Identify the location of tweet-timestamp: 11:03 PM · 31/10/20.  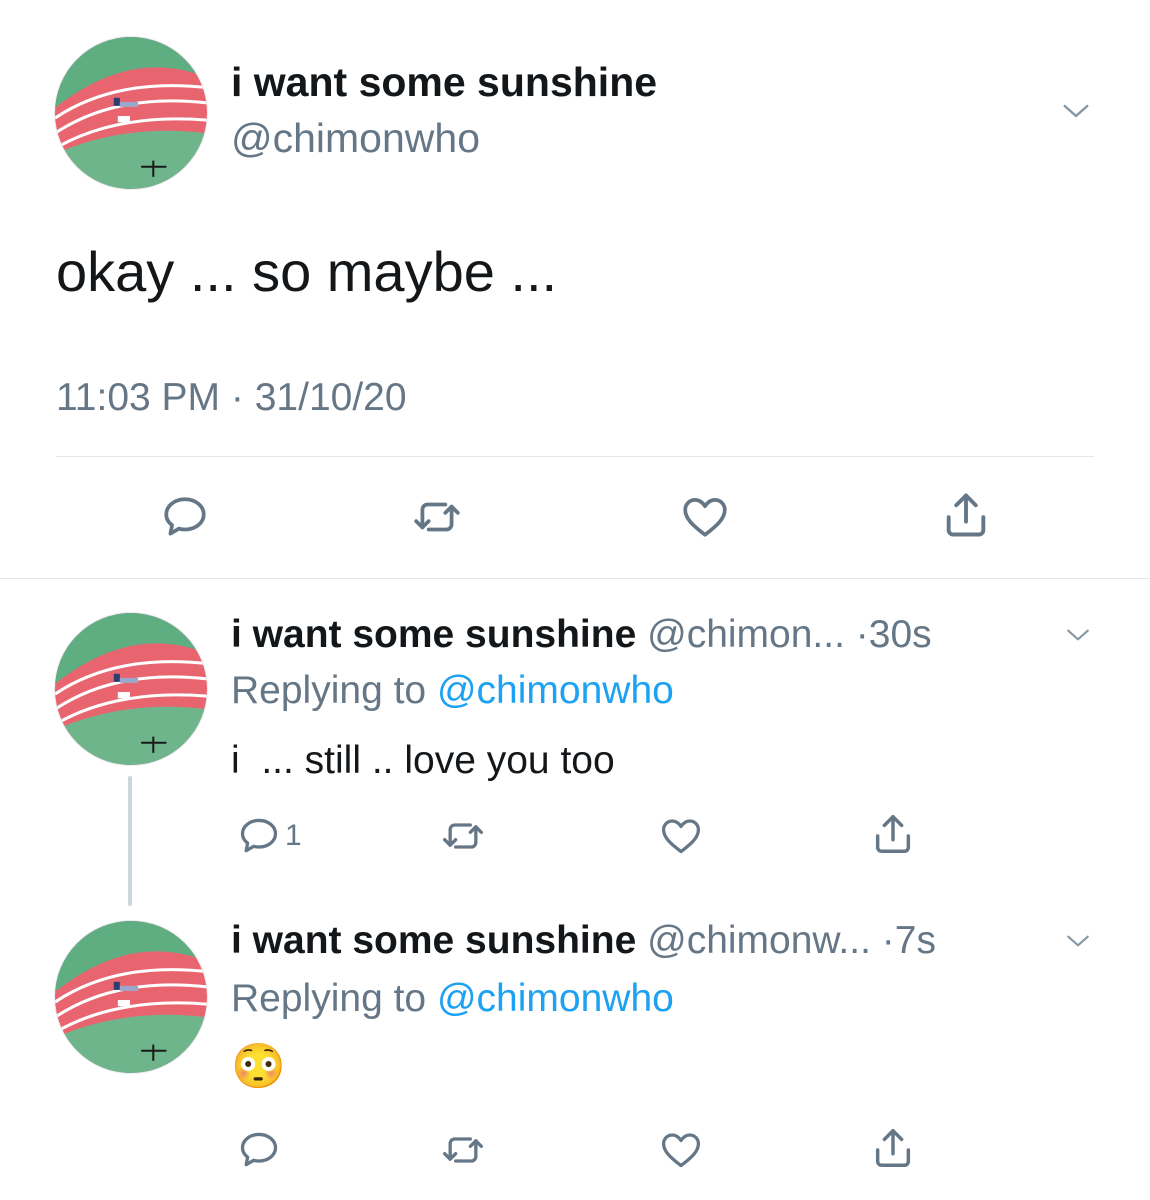
(231, 398).